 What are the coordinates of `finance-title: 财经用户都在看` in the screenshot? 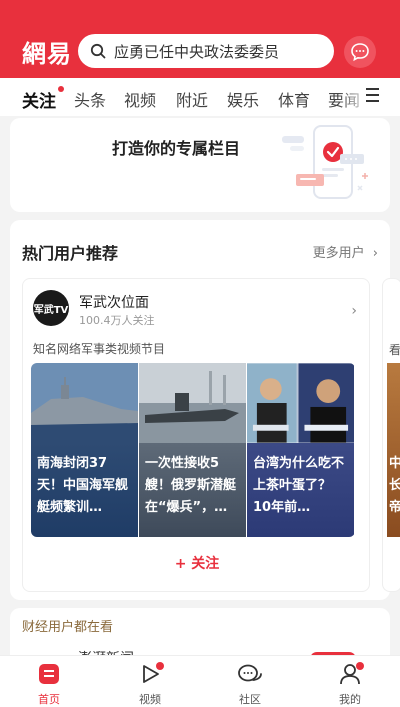 It's located at (68, 627).